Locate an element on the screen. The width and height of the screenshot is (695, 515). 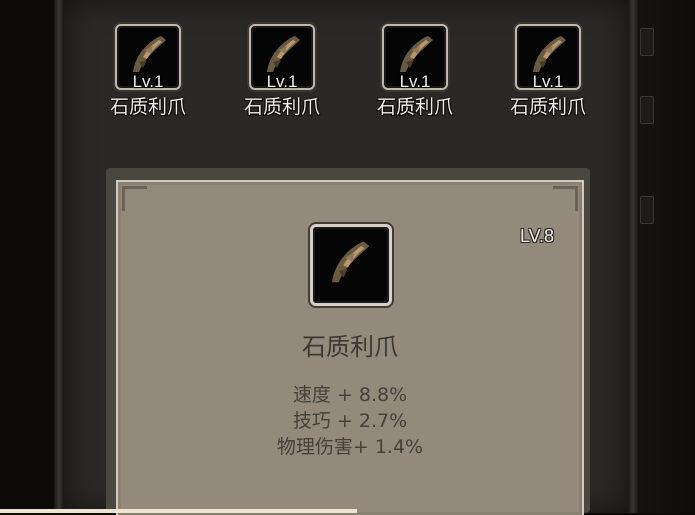
bottom-highlight-bar is located at coordinates (178, 511).